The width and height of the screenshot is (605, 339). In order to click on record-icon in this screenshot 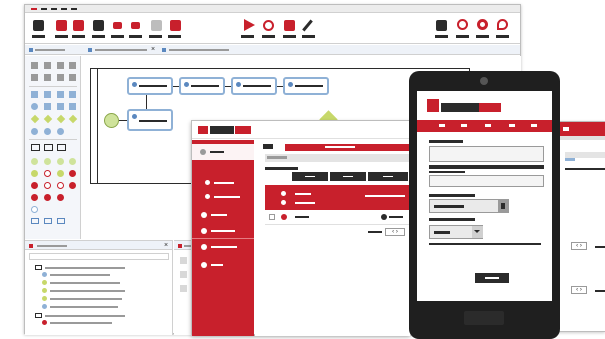, I will do `click(482, 24)`.